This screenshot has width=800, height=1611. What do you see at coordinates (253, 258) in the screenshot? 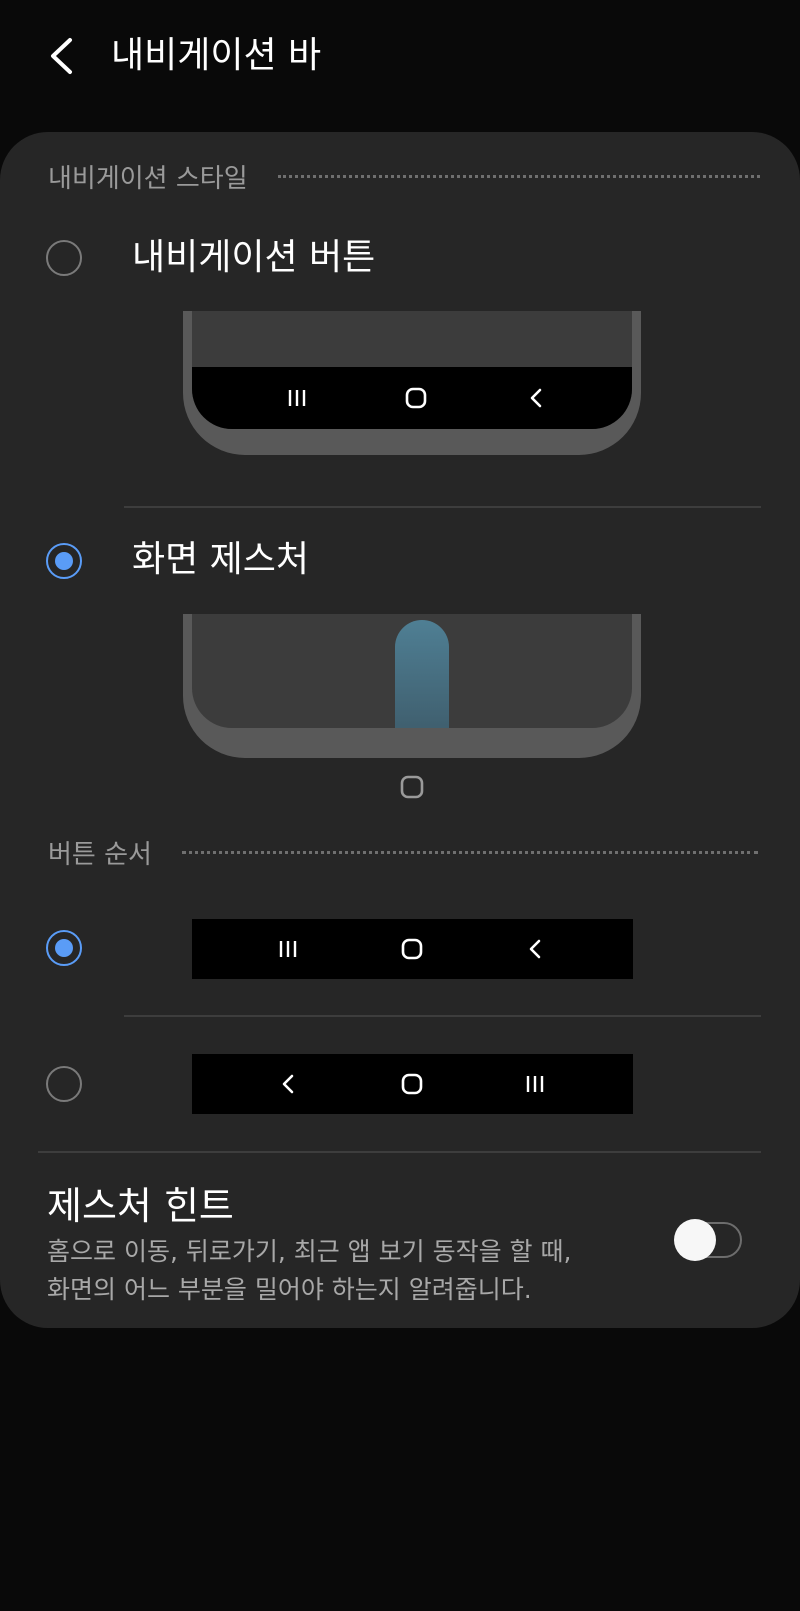
I see `option-label-navigation-buttons: 내비게이션 버튼` at bounding box center [253, 258].